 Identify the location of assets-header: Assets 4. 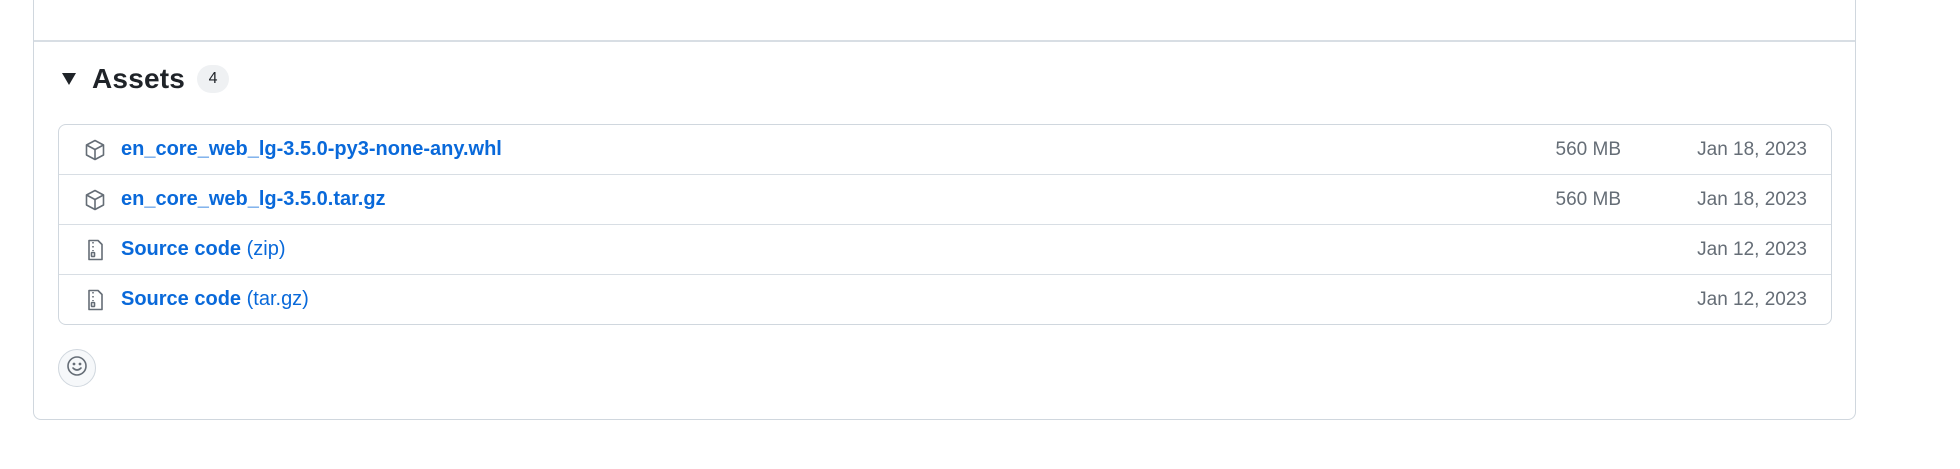
(144, 79).